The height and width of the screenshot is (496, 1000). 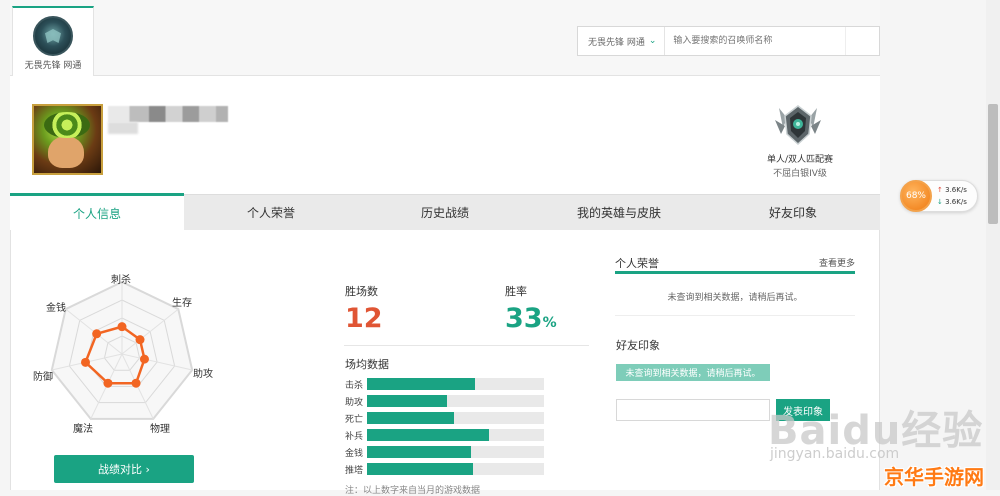 What do you see at coordinates (168, 114) in the screenshot?
I see `summoner-name-blurred` at bounding box center [168, 114].